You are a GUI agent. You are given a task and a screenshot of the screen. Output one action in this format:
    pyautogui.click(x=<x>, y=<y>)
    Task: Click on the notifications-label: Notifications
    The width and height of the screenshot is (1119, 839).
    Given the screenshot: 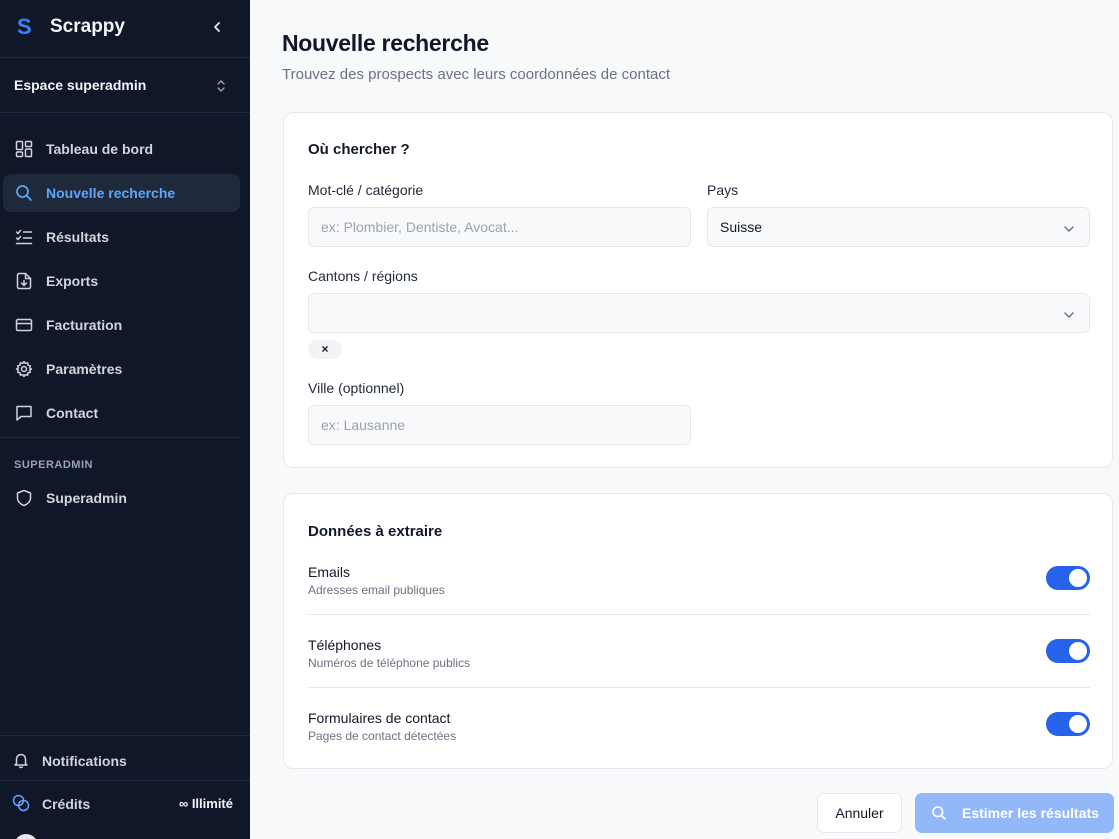 What is the action you would take?
    pyautogui.click(x=84, y=761)
    